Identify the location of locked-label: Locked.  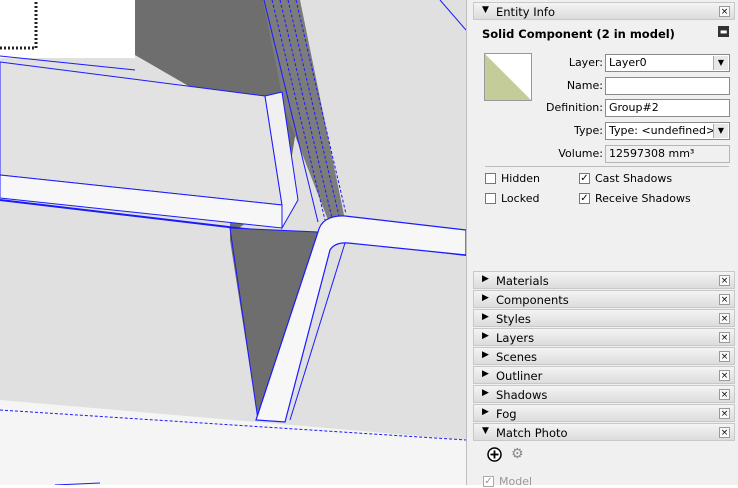
(520, 198).